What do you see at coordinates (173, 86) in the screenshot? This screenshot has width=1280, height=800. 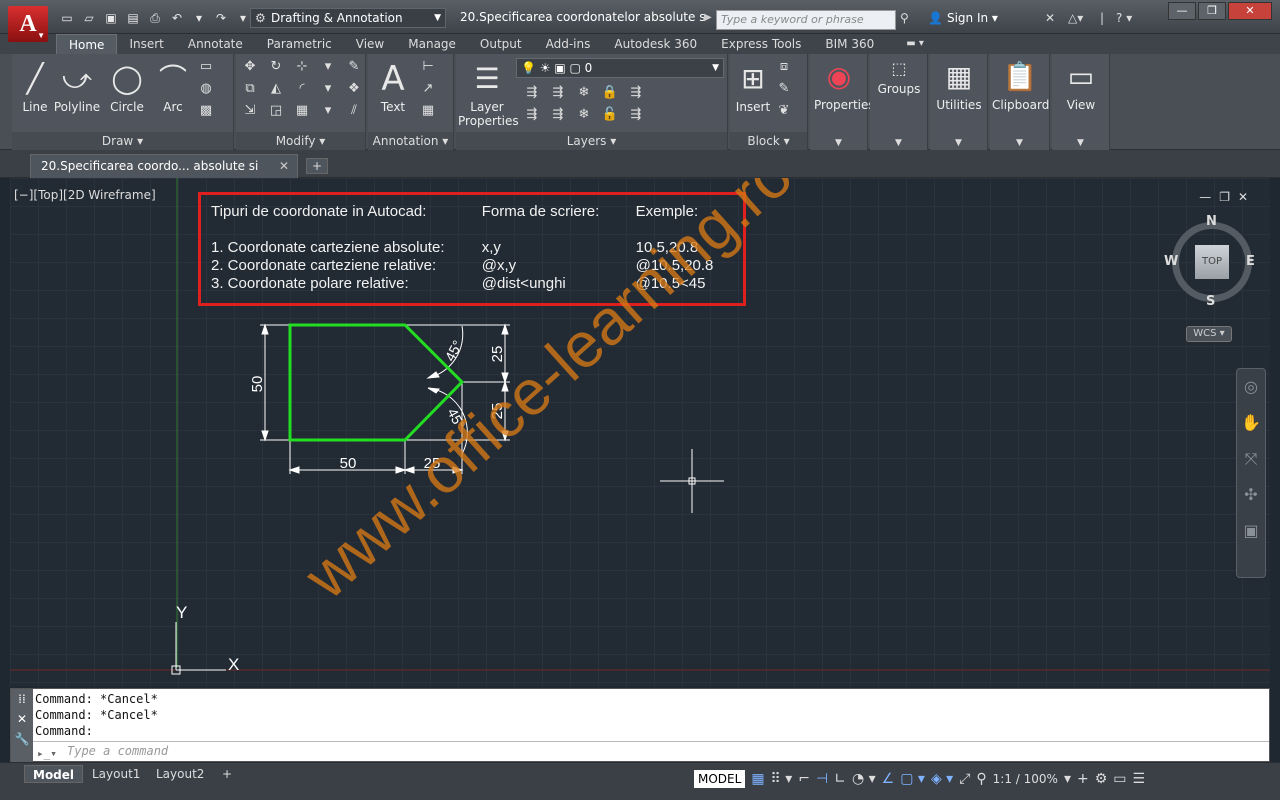 I see `arc-tool: ⌒ Arc` at bounding box center [173, 86].